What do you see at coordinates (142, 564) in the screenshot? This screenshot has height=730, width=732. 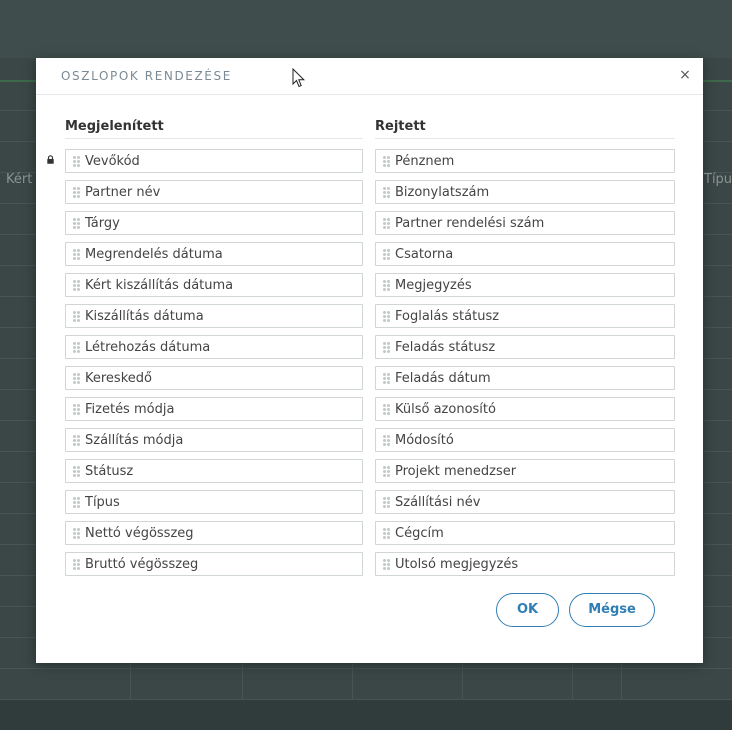 I see `column-item-label: Bruttó végösszeg` at bounding box center [142, 564].